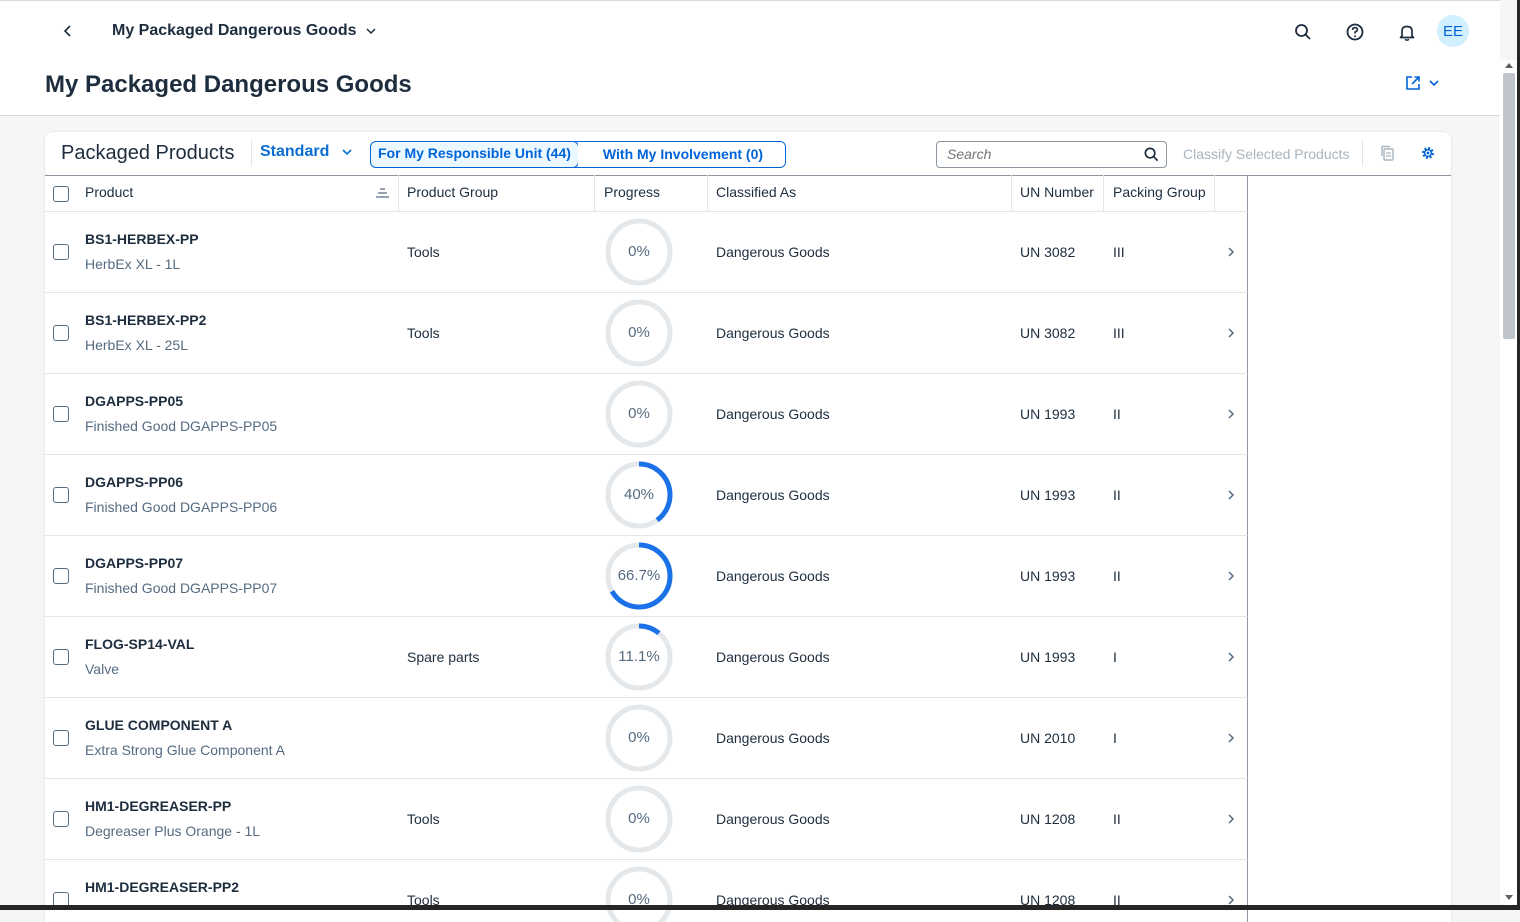 This screenshot has width=1520, height=922. What do you see at coordinates (632, 193) in the screenshot?
I see `column-header-progress: Progress` at bounding box center [632, 193].